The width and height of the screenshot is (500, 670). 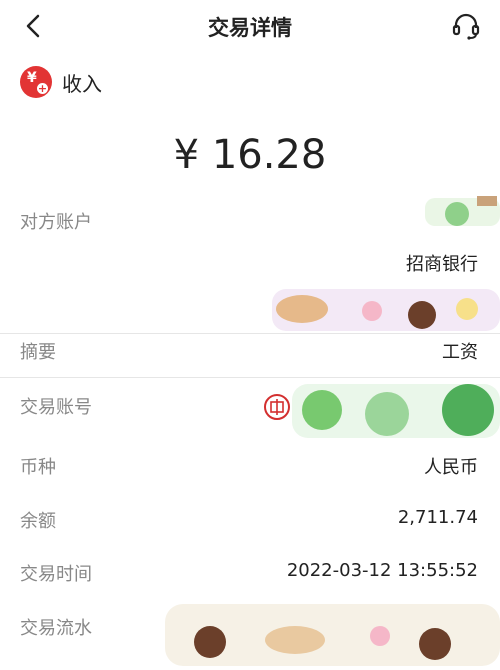 I want to click on currency-label: 币种, so click(x=38, y=467).